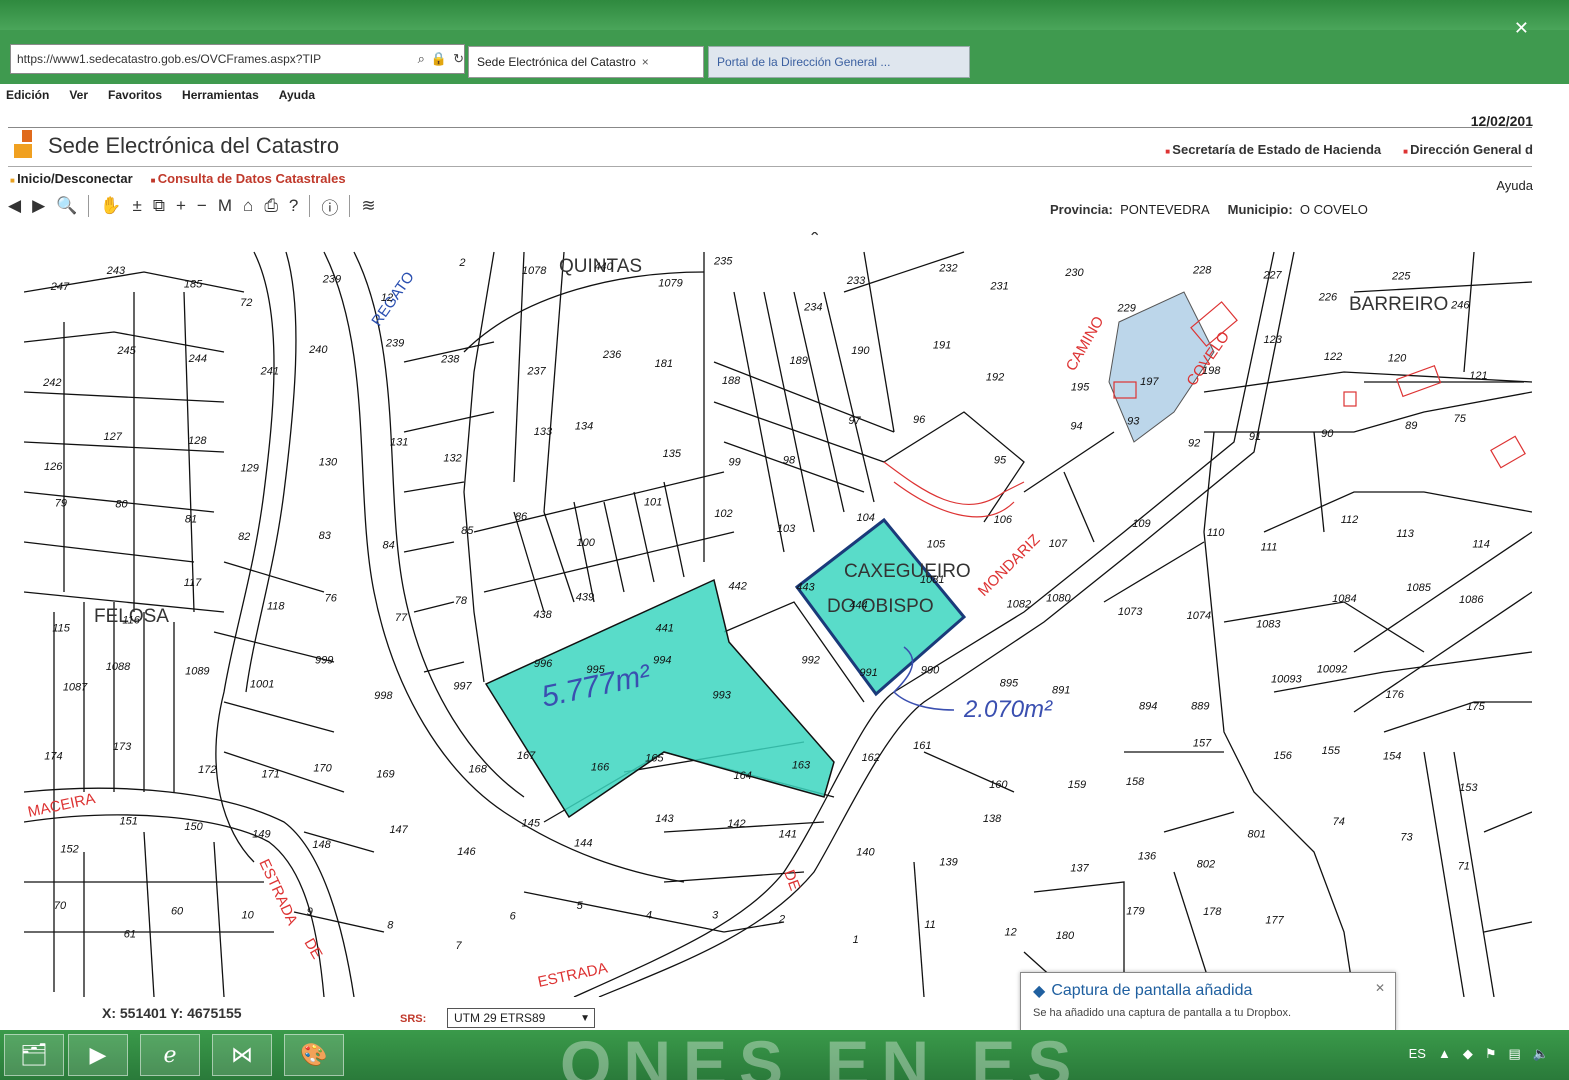 This screenshot has height=1080, width=1569. I want to click on parcel-number: 131, so click(399, 442).